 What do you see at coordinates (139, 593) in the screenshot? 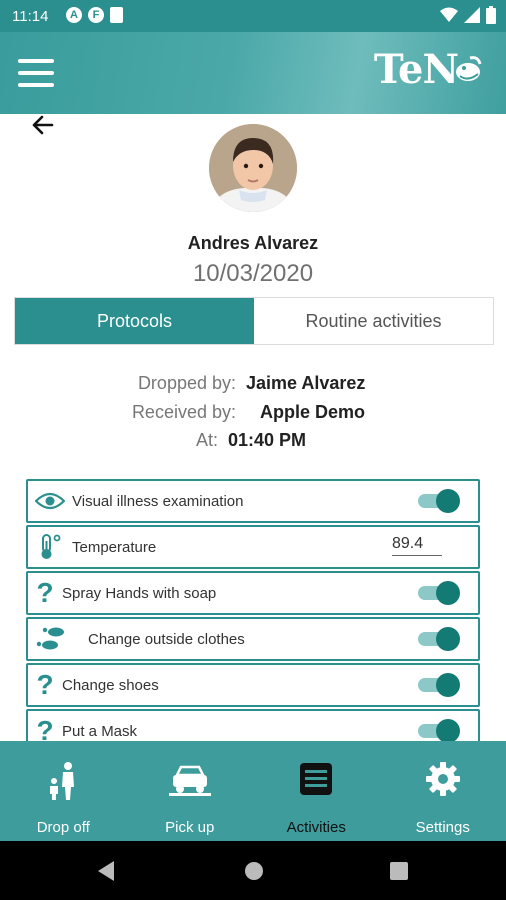
I see `protocol-label: Spray Hands with soap` at bounding box center [139, 593].